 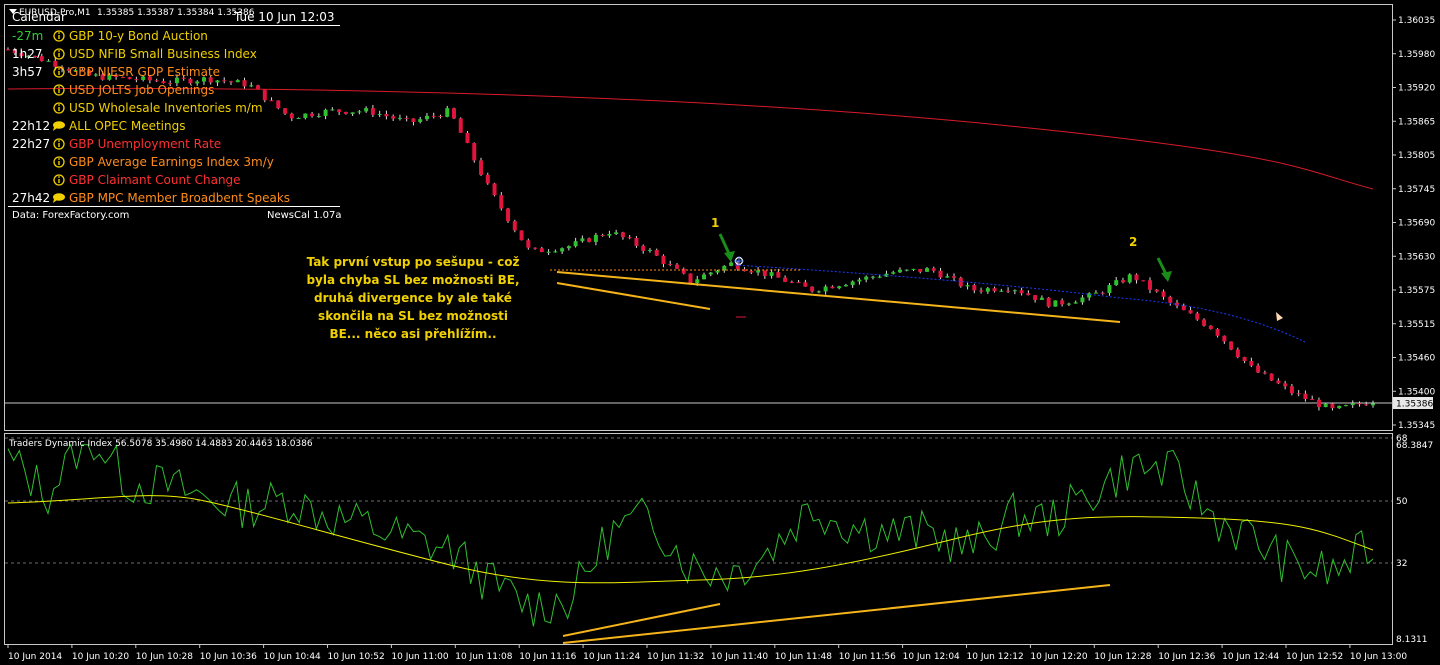 What do you see at coordinates (1412, 640) in the screenshot?
I see `indicator-tick-label: 8.1311` at bounding box center [1412, 640].